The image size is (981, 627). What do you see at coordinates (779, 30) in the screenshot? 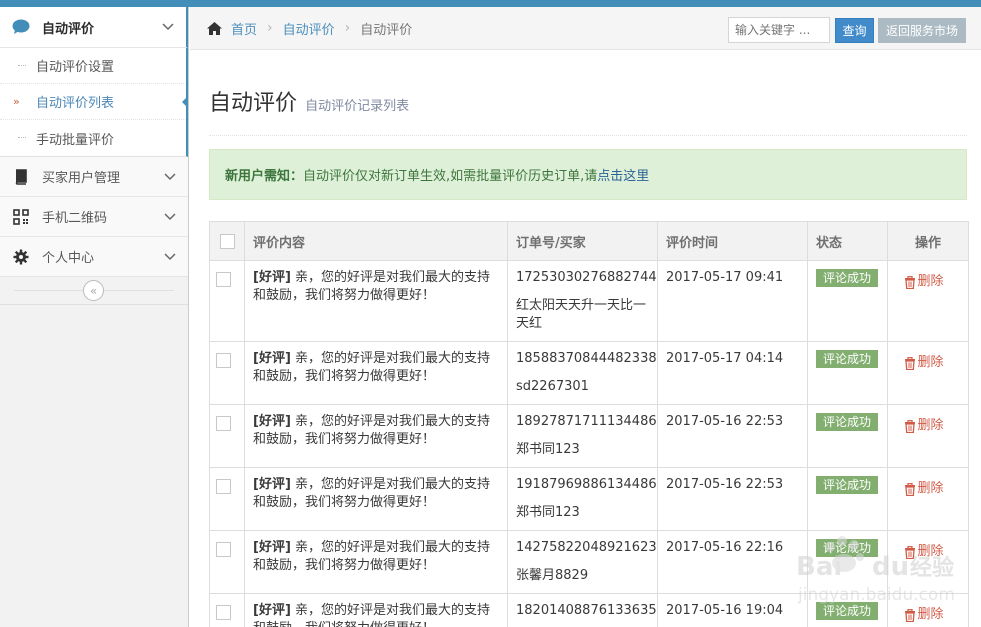
I see `search-input` at bounding box center [779, 30].